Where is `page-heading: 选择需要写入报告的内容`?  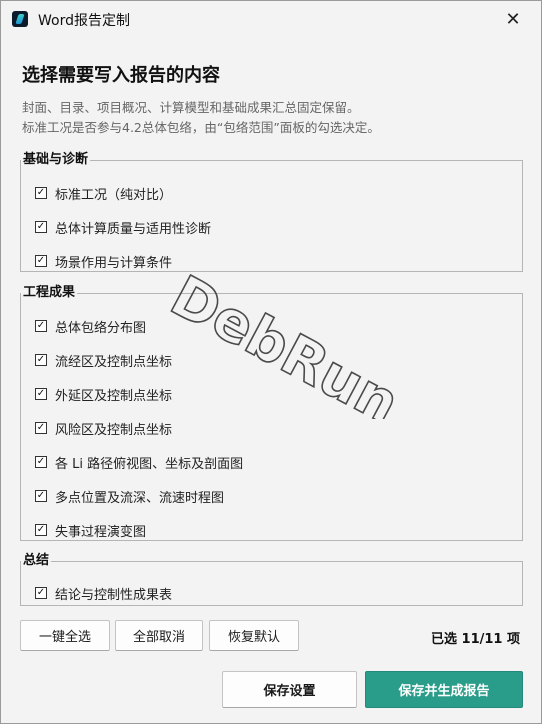
page-heading: 选择需要写入报告的内容 is located at coordinates (121, 75).